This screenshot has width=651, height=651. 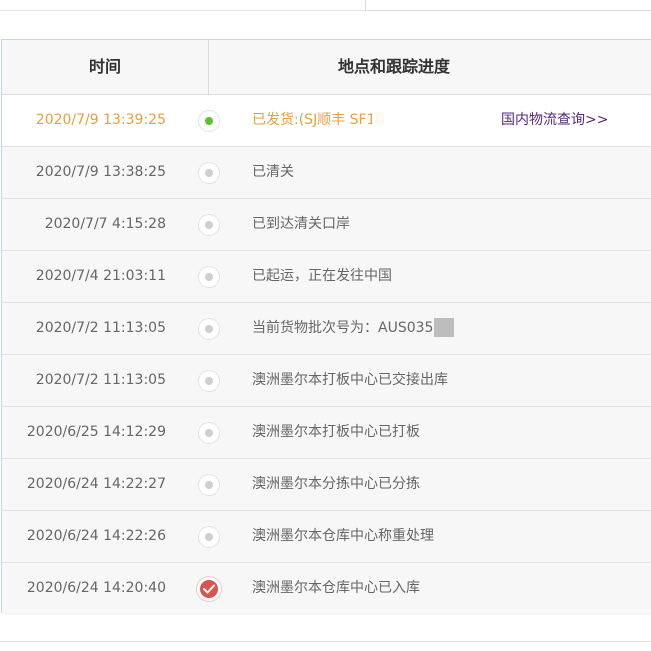 I want to click on row-status: 澳洲墨尔本打板中心已打板, so click(x=336, y=432).